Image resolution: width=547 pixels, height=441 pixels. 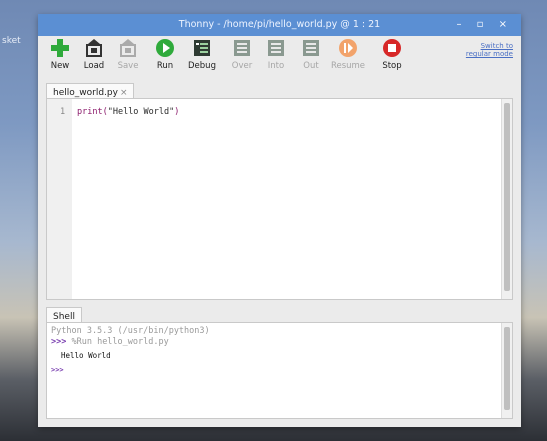 What do you see at coordinates (128, 66) in the screenshot?
I see `save-label: Save` at bounding box center [128, 66].